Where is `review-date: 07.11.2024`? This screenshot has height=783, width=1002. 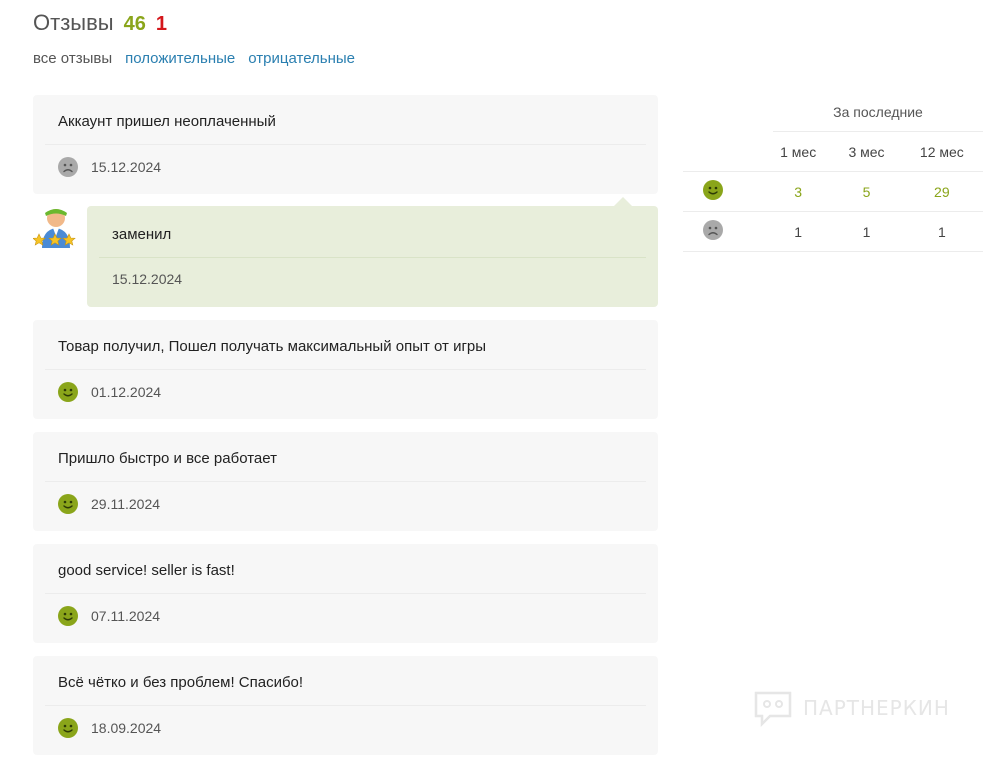 review-date: 07.11.2024 is located at coordinates (126, 616).